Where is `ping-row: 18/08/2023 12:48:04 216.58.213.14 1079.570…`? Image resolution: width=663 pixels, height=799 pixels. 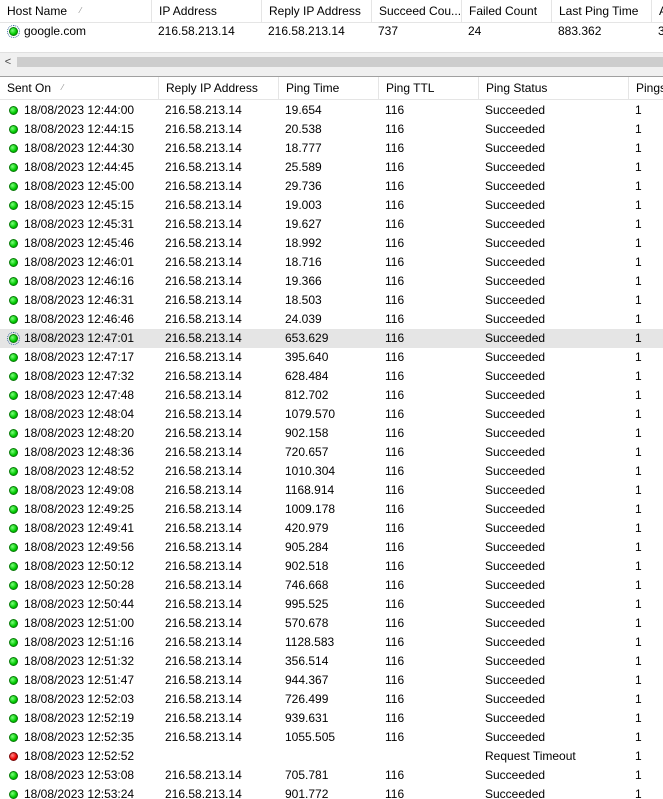 ping-row: 18/08/2023 12:48:04 216.58.213.14 1079.570… is located at coordinates (331, 414).